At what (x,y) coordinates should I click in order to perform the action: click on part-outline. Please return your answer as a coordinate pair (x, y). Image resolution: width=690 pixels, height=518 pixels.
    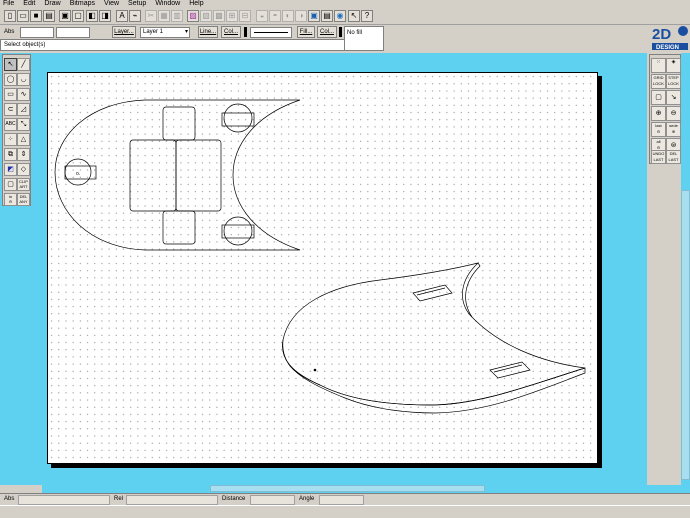
    Looking at the image, I should click on (177, 175).